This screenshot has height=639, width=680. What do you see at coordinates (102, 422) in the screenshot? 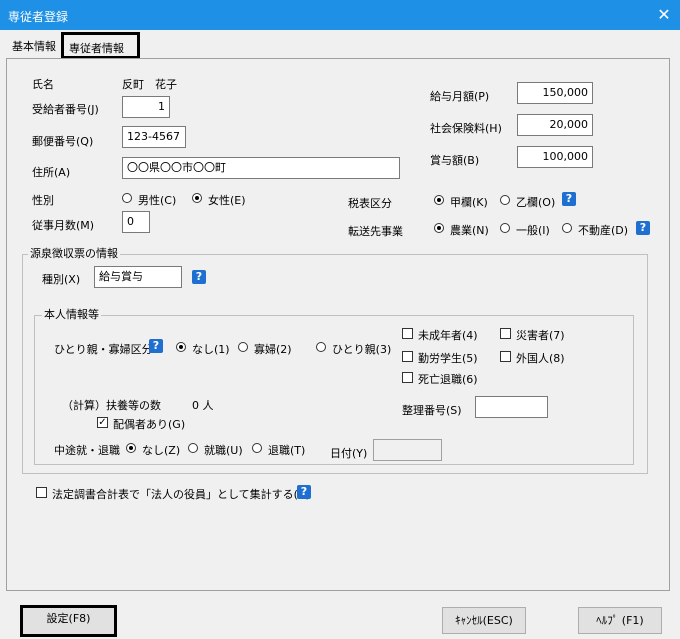
I see `spouse-checkbox: ✓` at bounding box center [102, 422].